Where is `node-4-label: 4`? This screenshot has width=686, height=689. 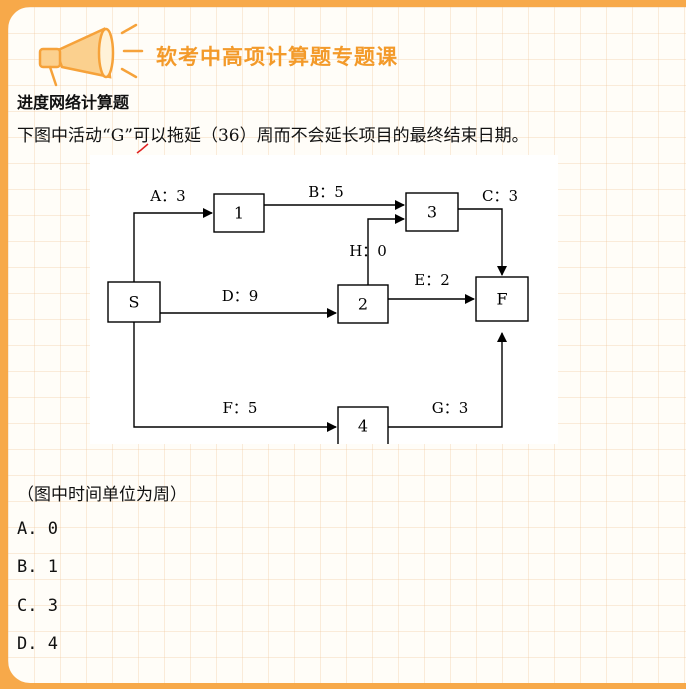 node-4-label: 4 is located at coordinates (363, 426).